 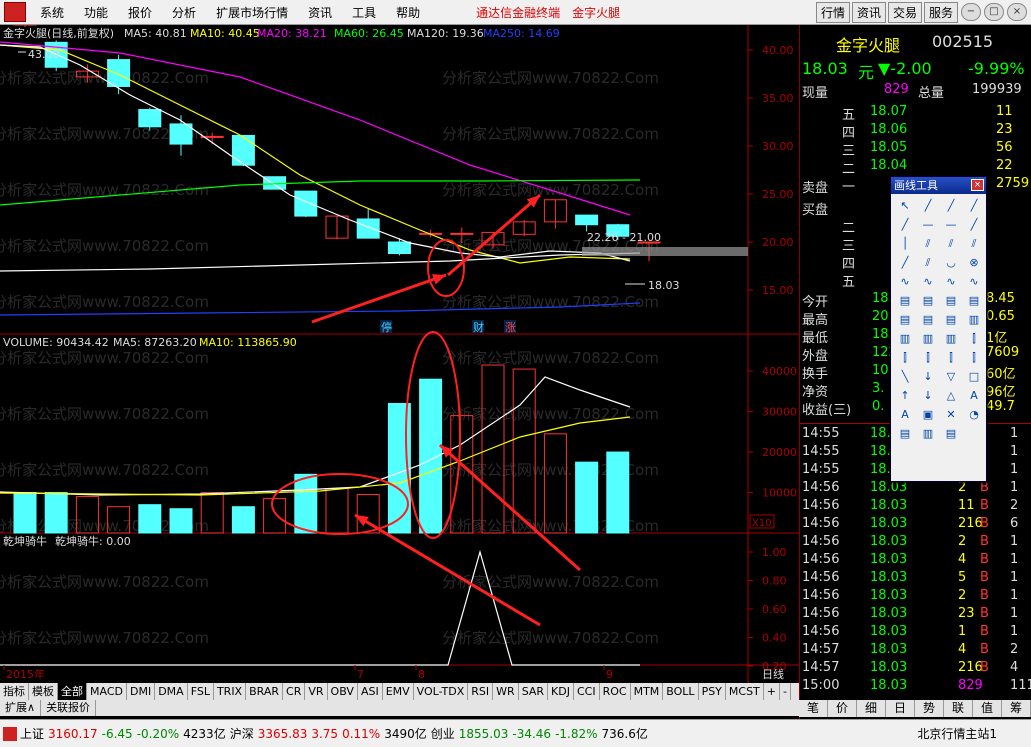 I want to click on indicator-tab-roc: ROC, so click(x=615, y=691).